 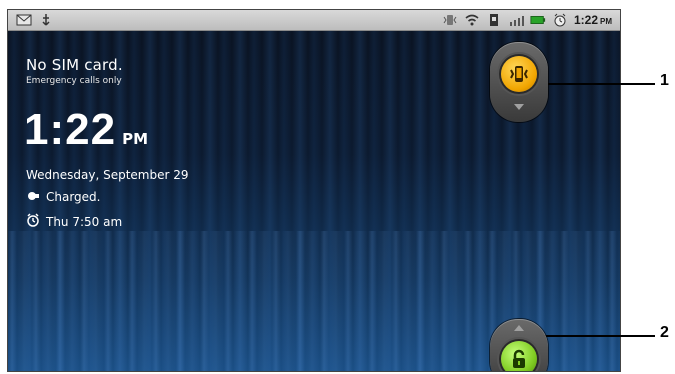 What do you see at coordinates (74, 81) in the screenshot?
I see `sim-status-subtitle: Emergency calls only` at bounding box center [74, 81].